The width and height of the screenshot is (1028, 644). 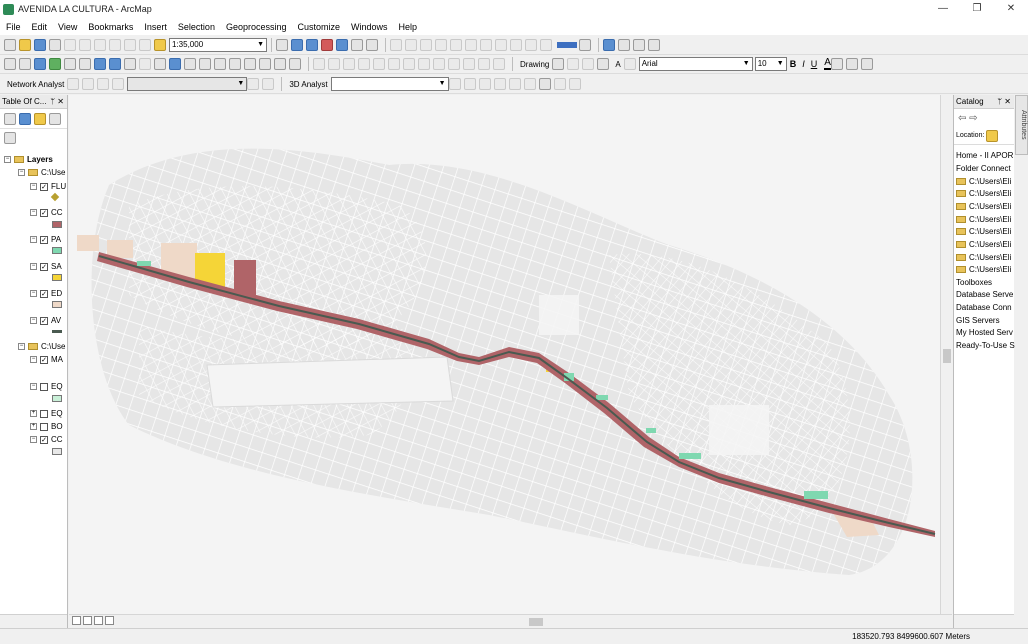 What do you see at coordinates (603, 64) in the screenshot?
I see `rectangle-icon` at bounding box center [603, 64].